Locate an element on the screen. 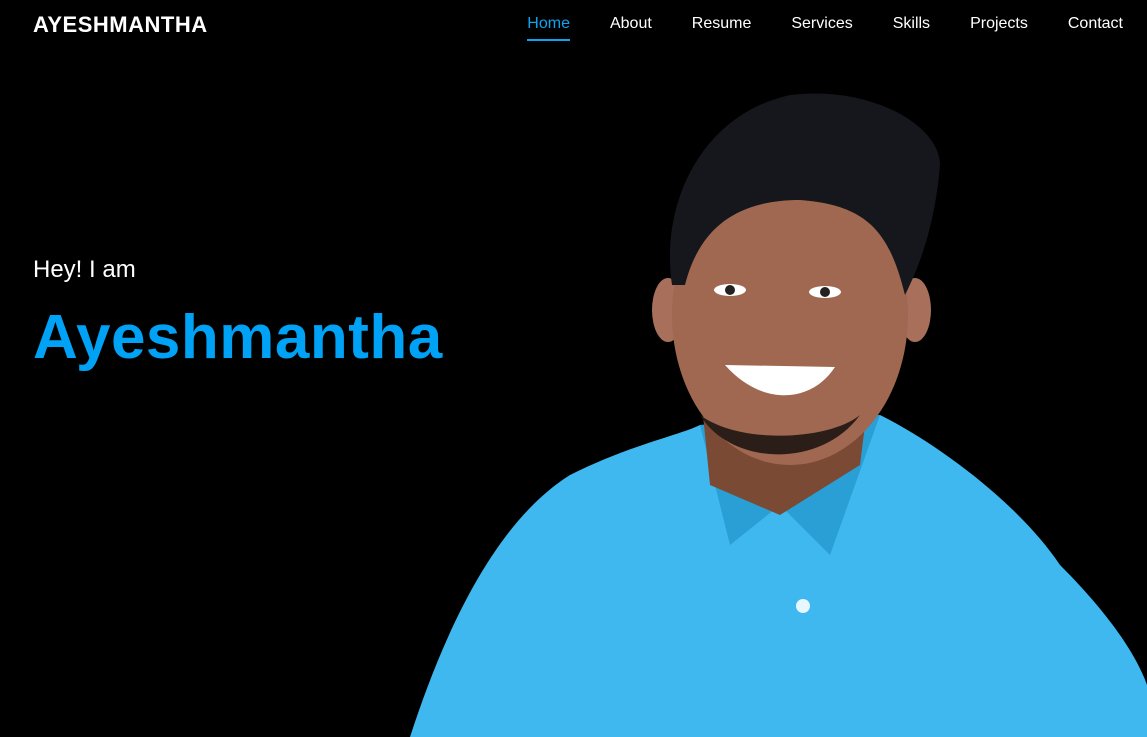  nav-projects: Projects is located at coordinates (999, 27).